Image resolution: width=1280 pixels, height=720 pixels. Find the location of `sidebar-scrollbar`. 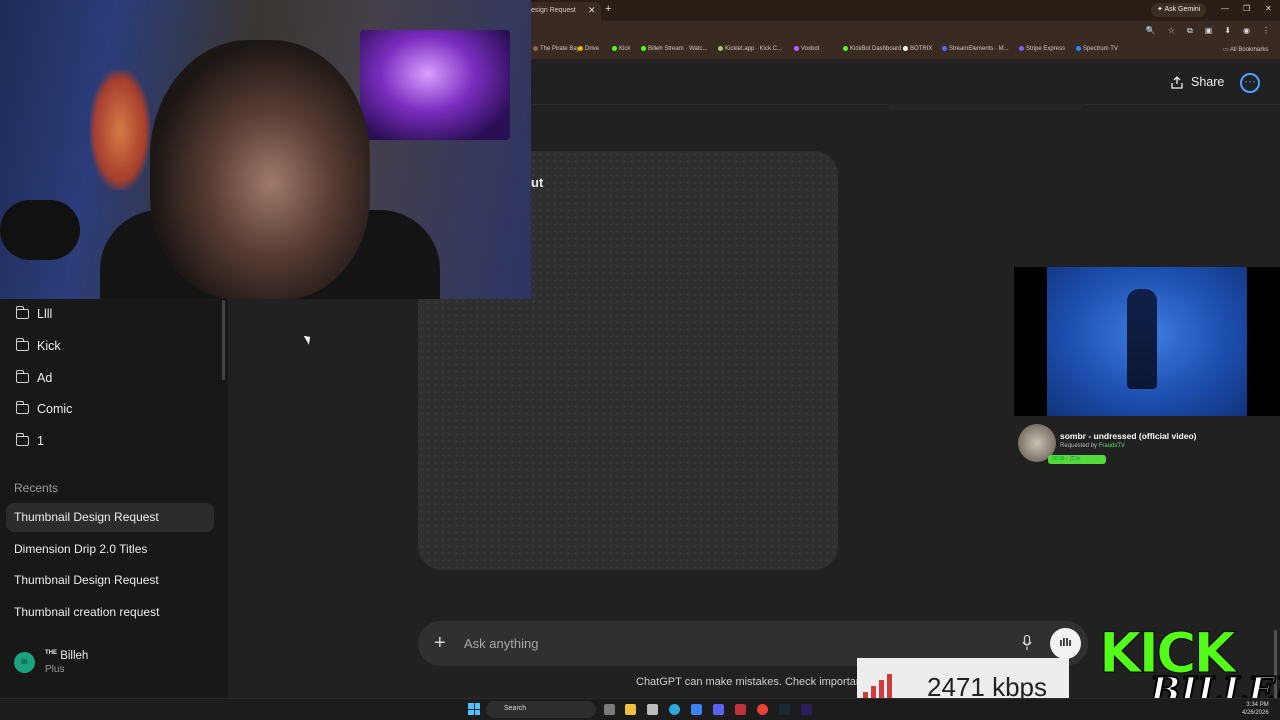

sidebar-scrollbar is located at coordinates (223, 340).